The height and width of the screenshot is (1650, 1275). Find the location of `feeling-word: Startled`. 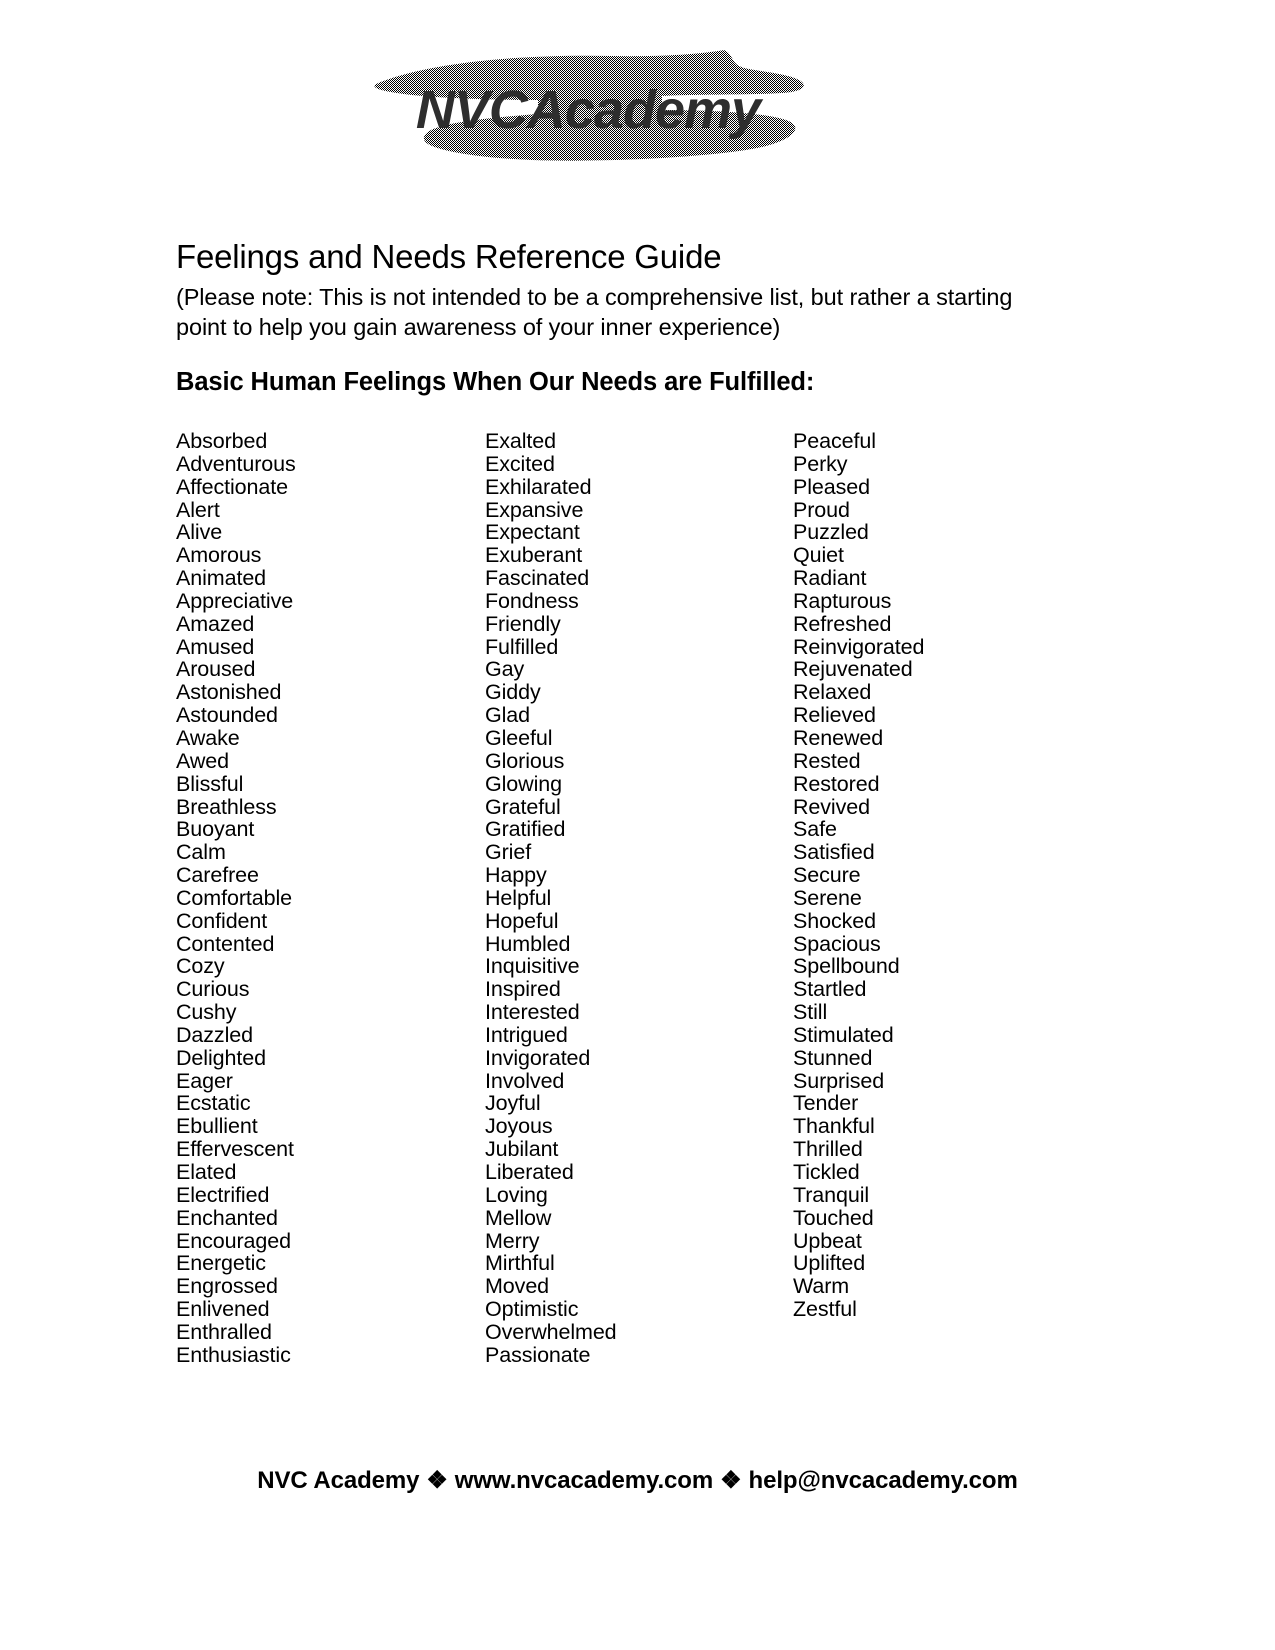

feeling-word: Startled is located at coordinates (830, 989).